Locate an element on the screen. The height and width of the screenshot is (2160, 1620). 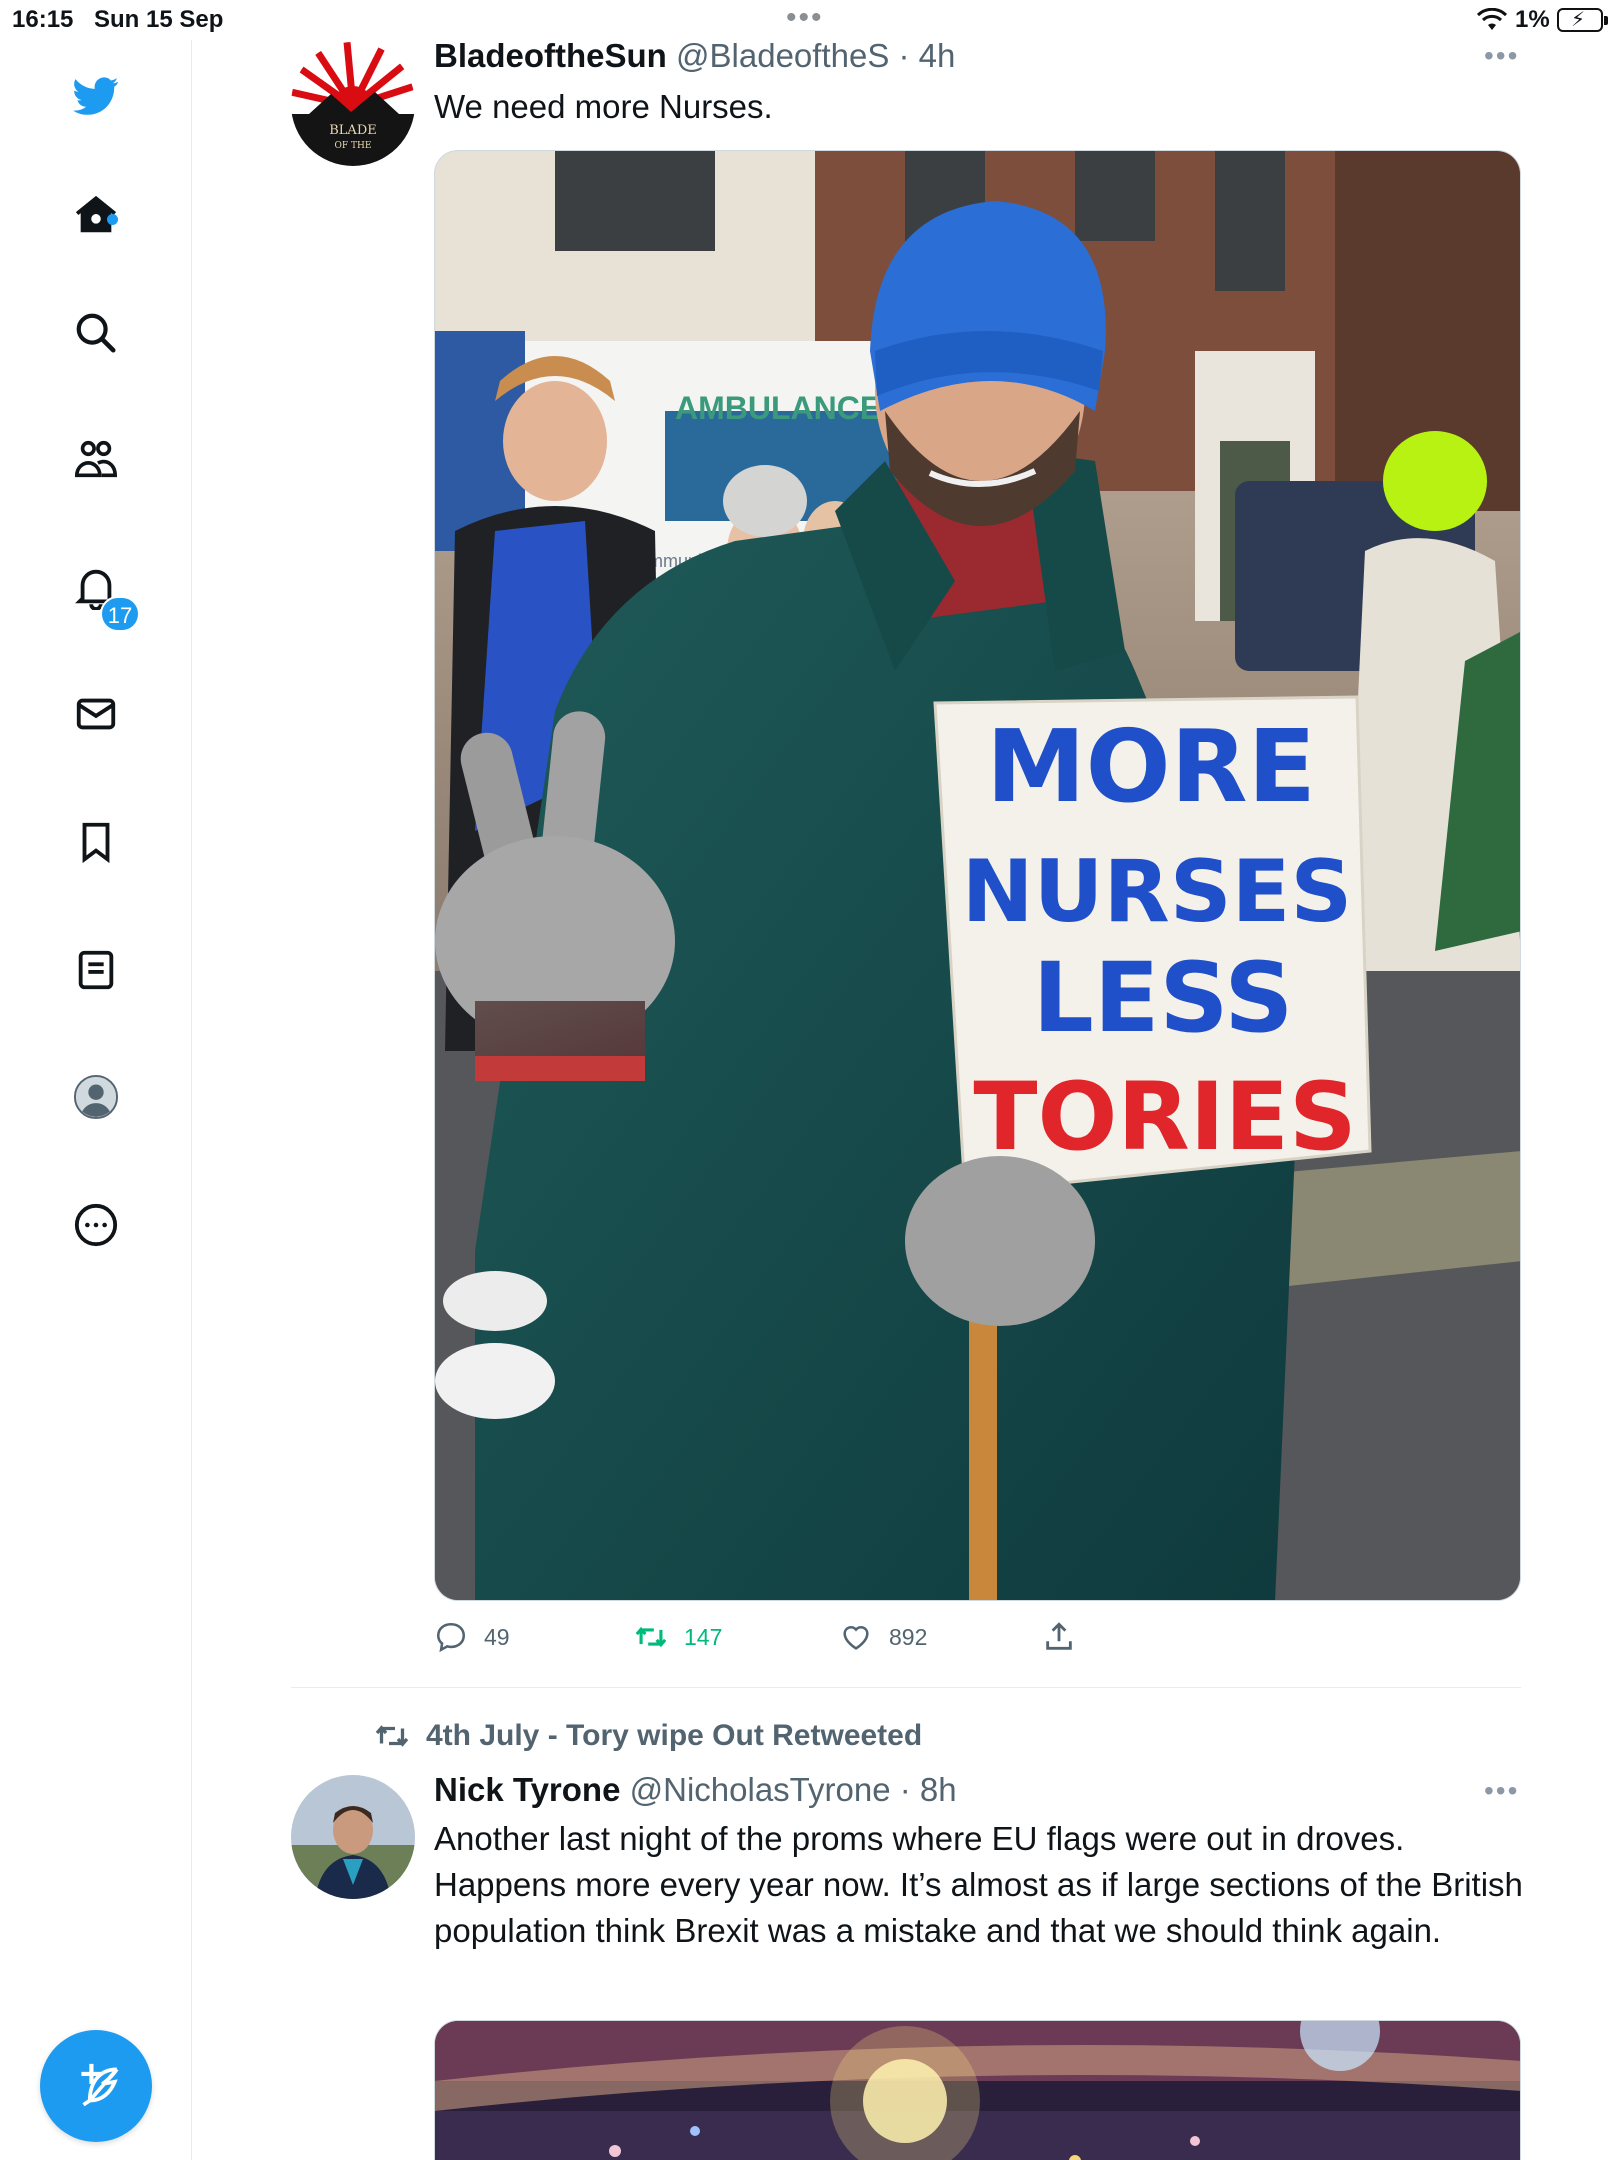
like-count: 892 is located at coordinates (908, 1636).